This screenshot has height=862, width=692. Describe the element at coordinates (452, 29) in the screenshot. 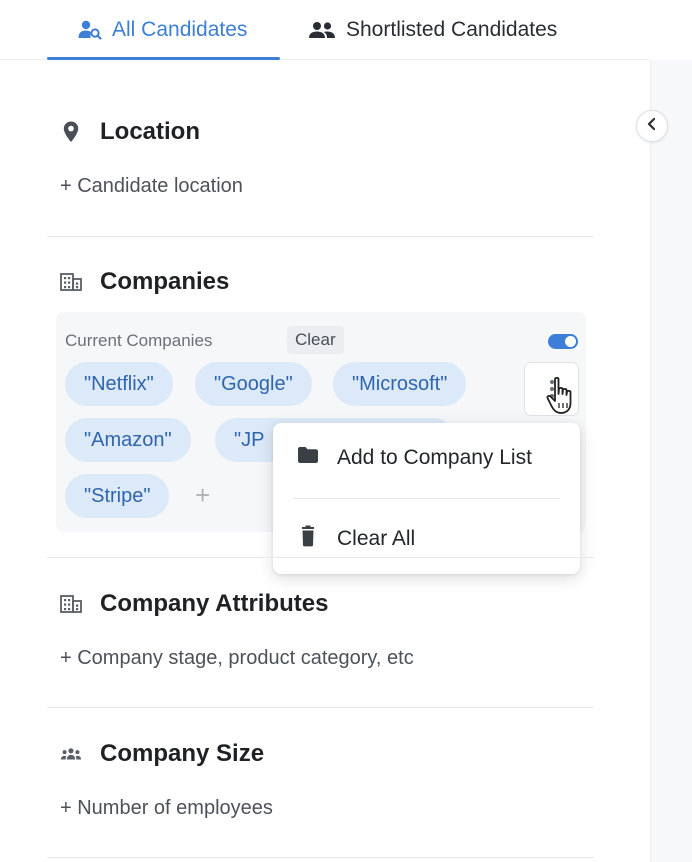

I see `tab-shortlisted-candidates-label: Shortlisted Candidates` at that location.